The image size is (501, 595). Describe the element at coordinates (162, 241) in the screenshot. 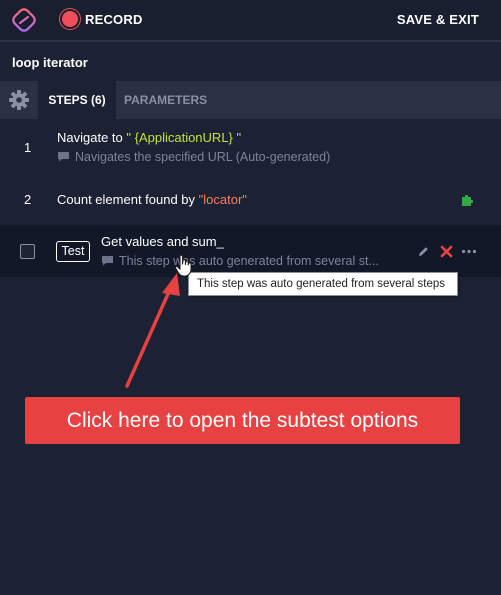

I see `subtest-title: Get values and sum_` at that location.